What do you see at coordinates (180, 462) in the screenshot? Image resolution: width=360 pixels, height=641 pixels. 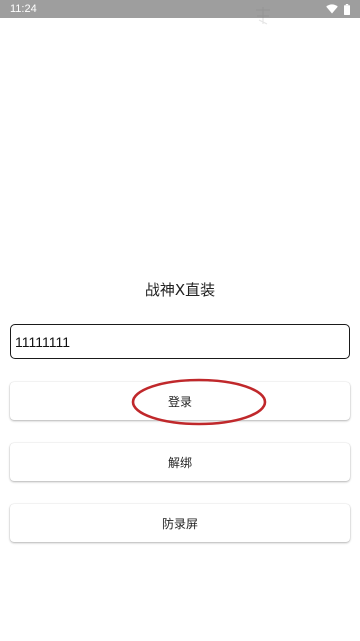 I see `unbind-button: 解绑` at bounding box center [180, 462].